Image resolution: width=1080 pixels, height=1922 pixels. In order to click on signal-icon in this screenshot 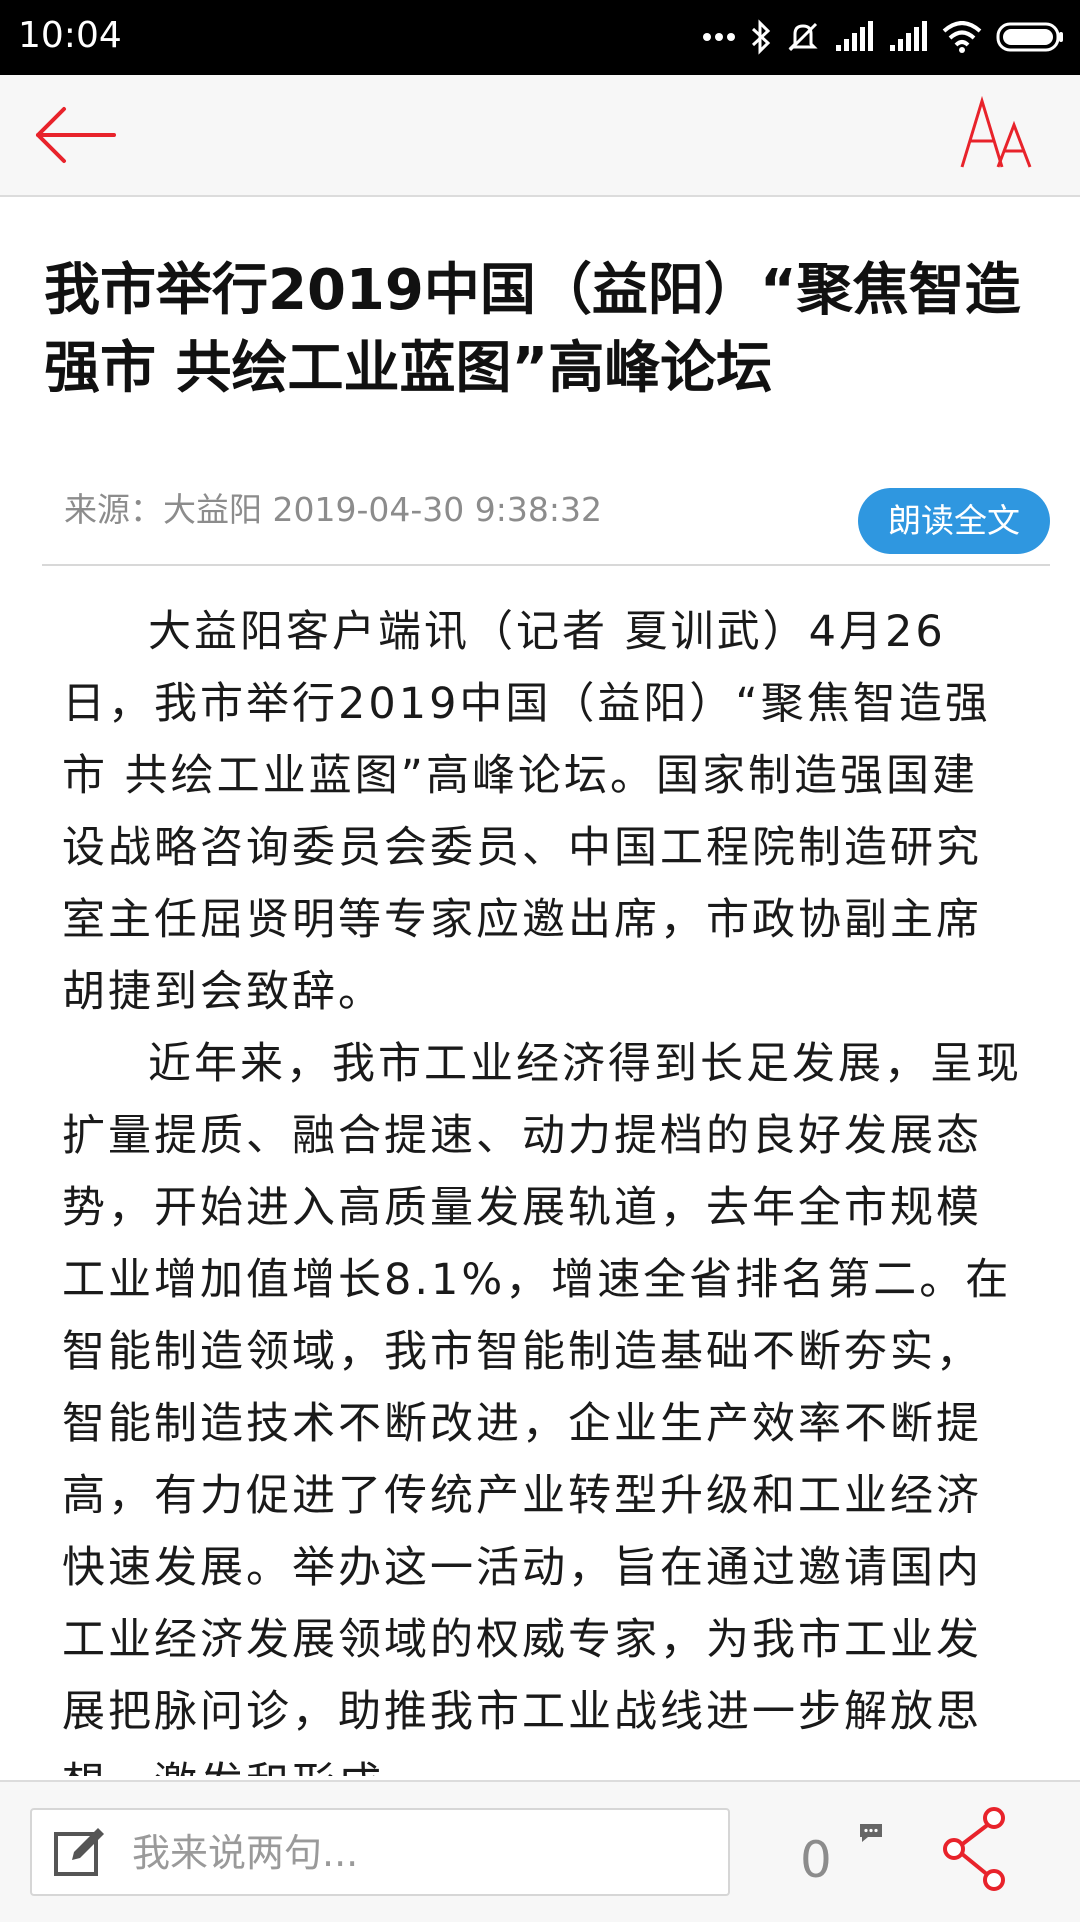, I will do `click(854, 36)`.